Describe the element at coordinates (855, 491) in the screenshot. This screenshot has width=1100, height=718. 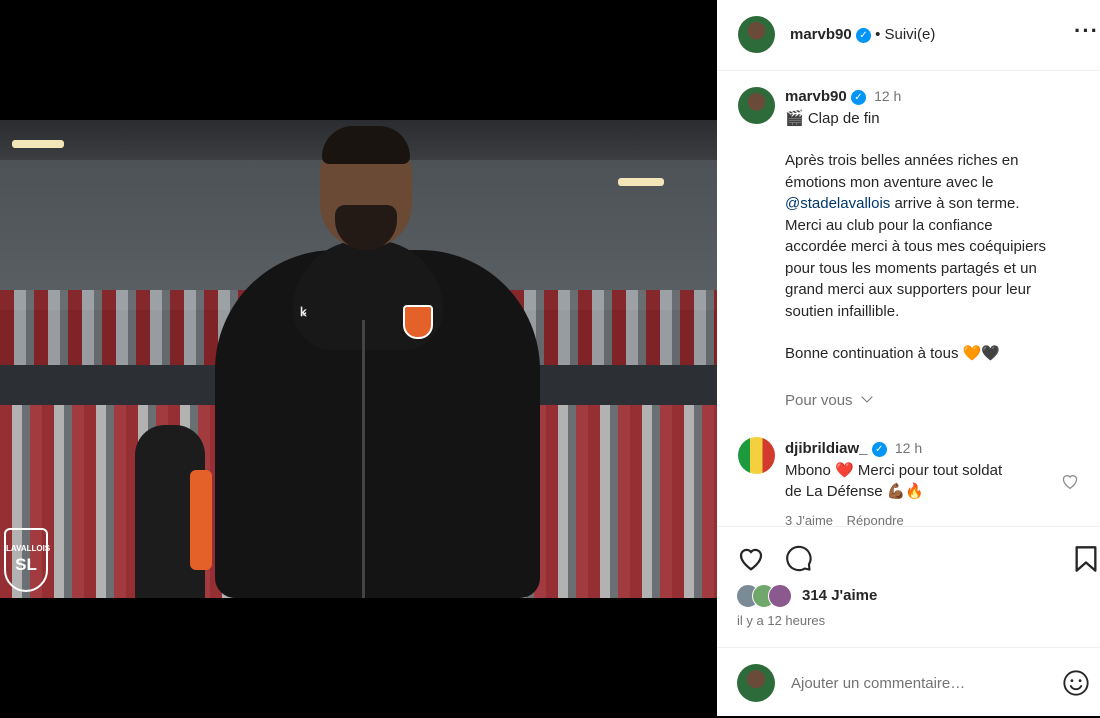
I see `comment-text-line: de La Défense 💪🏾🔥` at that location.